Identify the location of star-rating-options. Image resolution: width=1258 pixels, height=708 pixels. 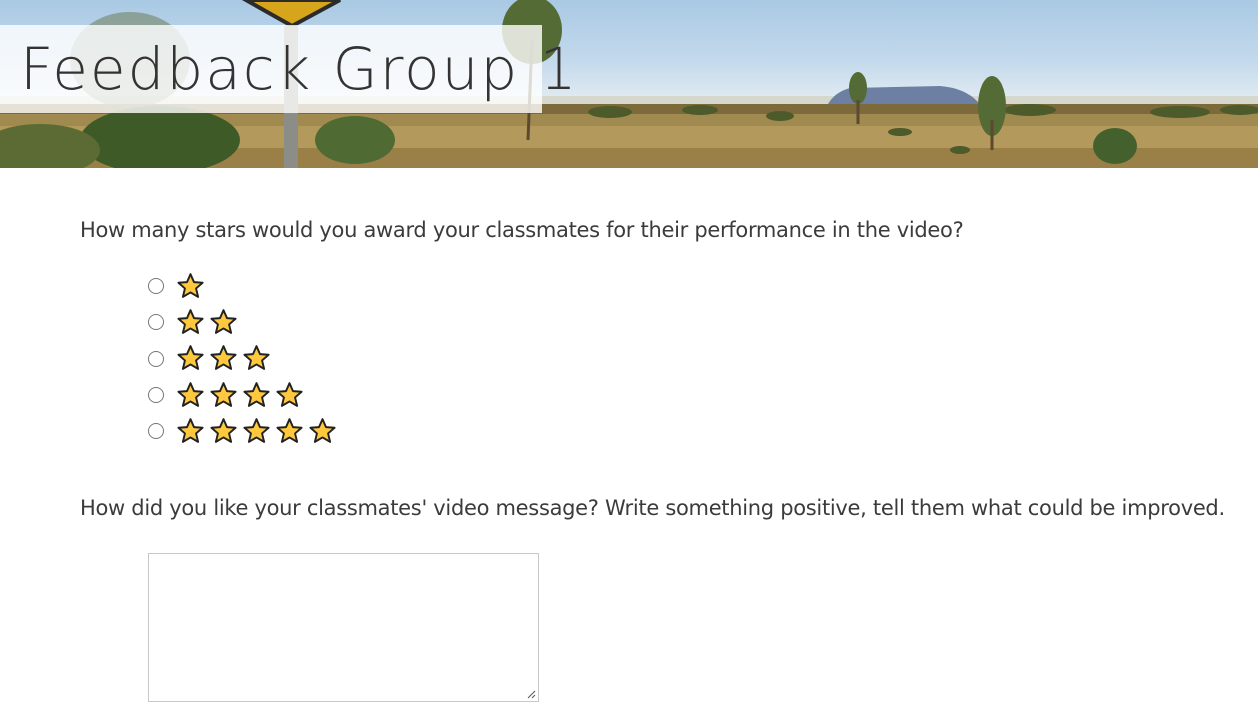
(241, 358).